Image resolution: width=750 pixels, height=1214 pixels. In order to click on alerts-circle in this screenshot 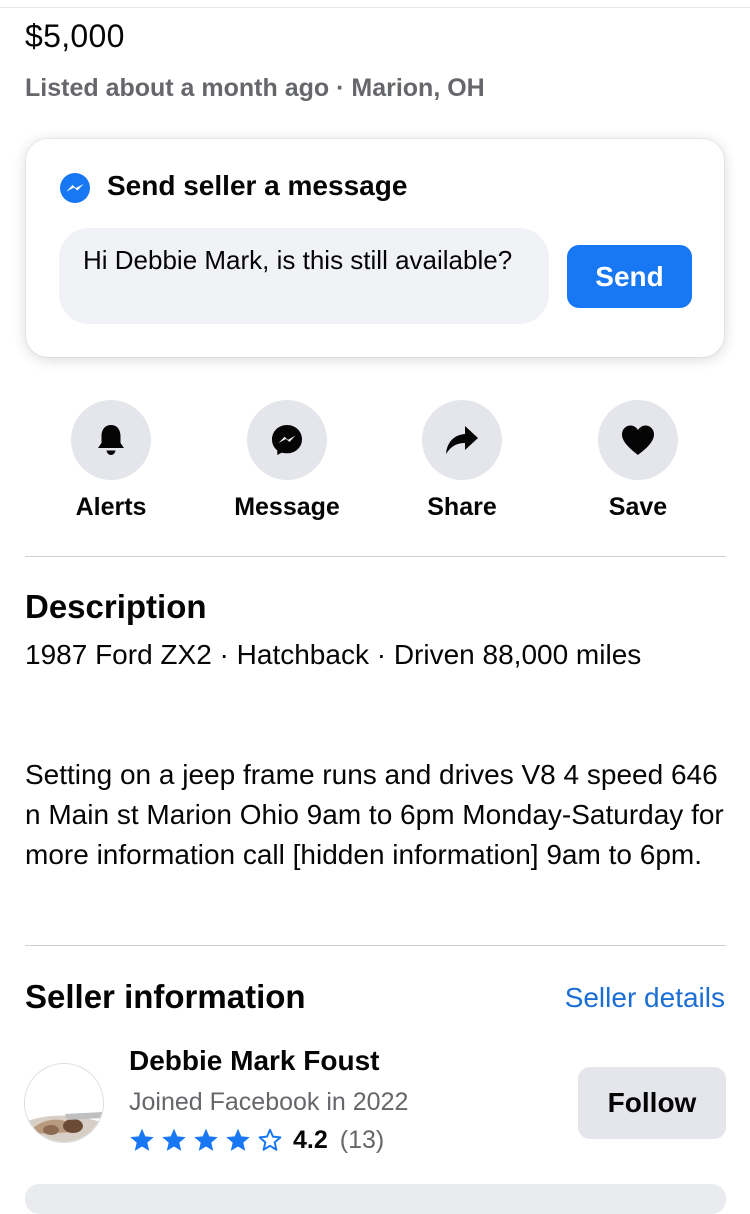, I will do `click(111, 440)`.